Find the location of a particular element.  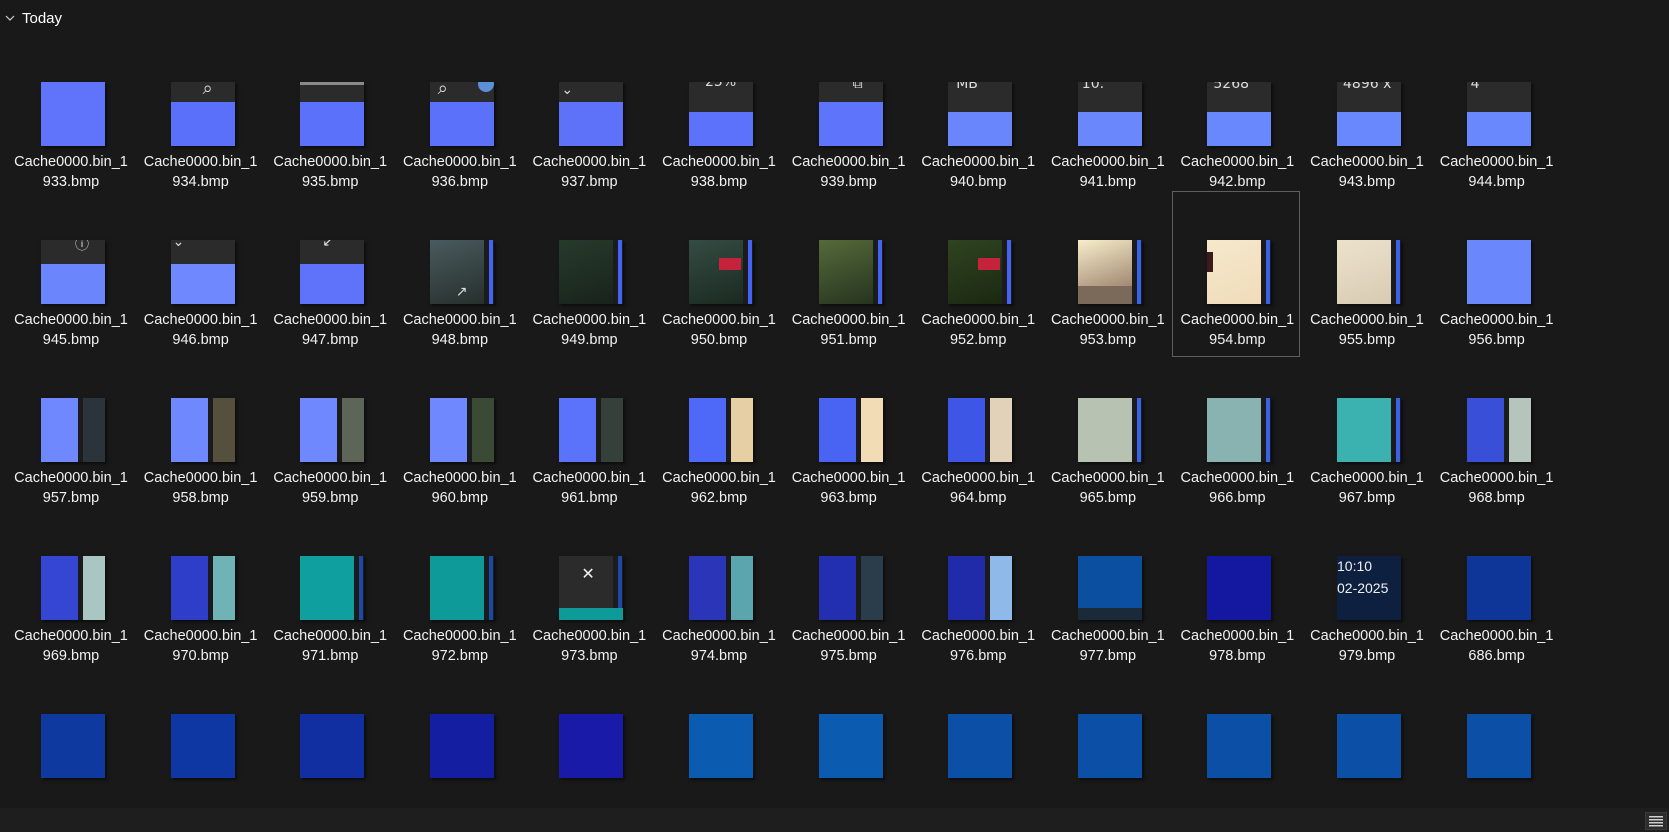

file-item: Cache0000.bin_1 977.bmp is located at coordinates (1107, 590).